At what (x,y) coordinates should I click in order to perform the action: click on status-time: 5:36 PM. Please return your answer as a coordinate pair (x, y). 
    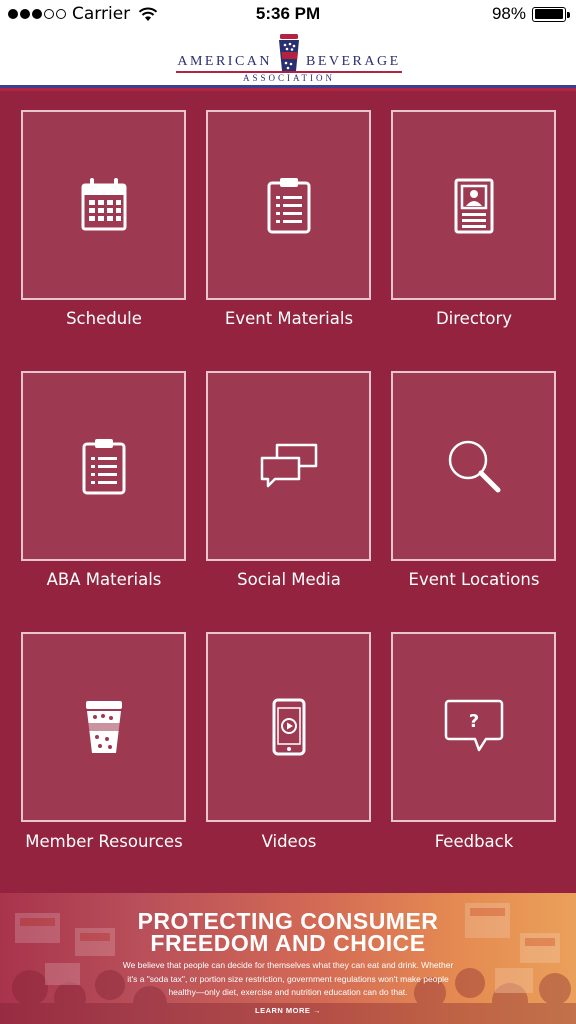
    Looking at the image, I should click on (288, 13).